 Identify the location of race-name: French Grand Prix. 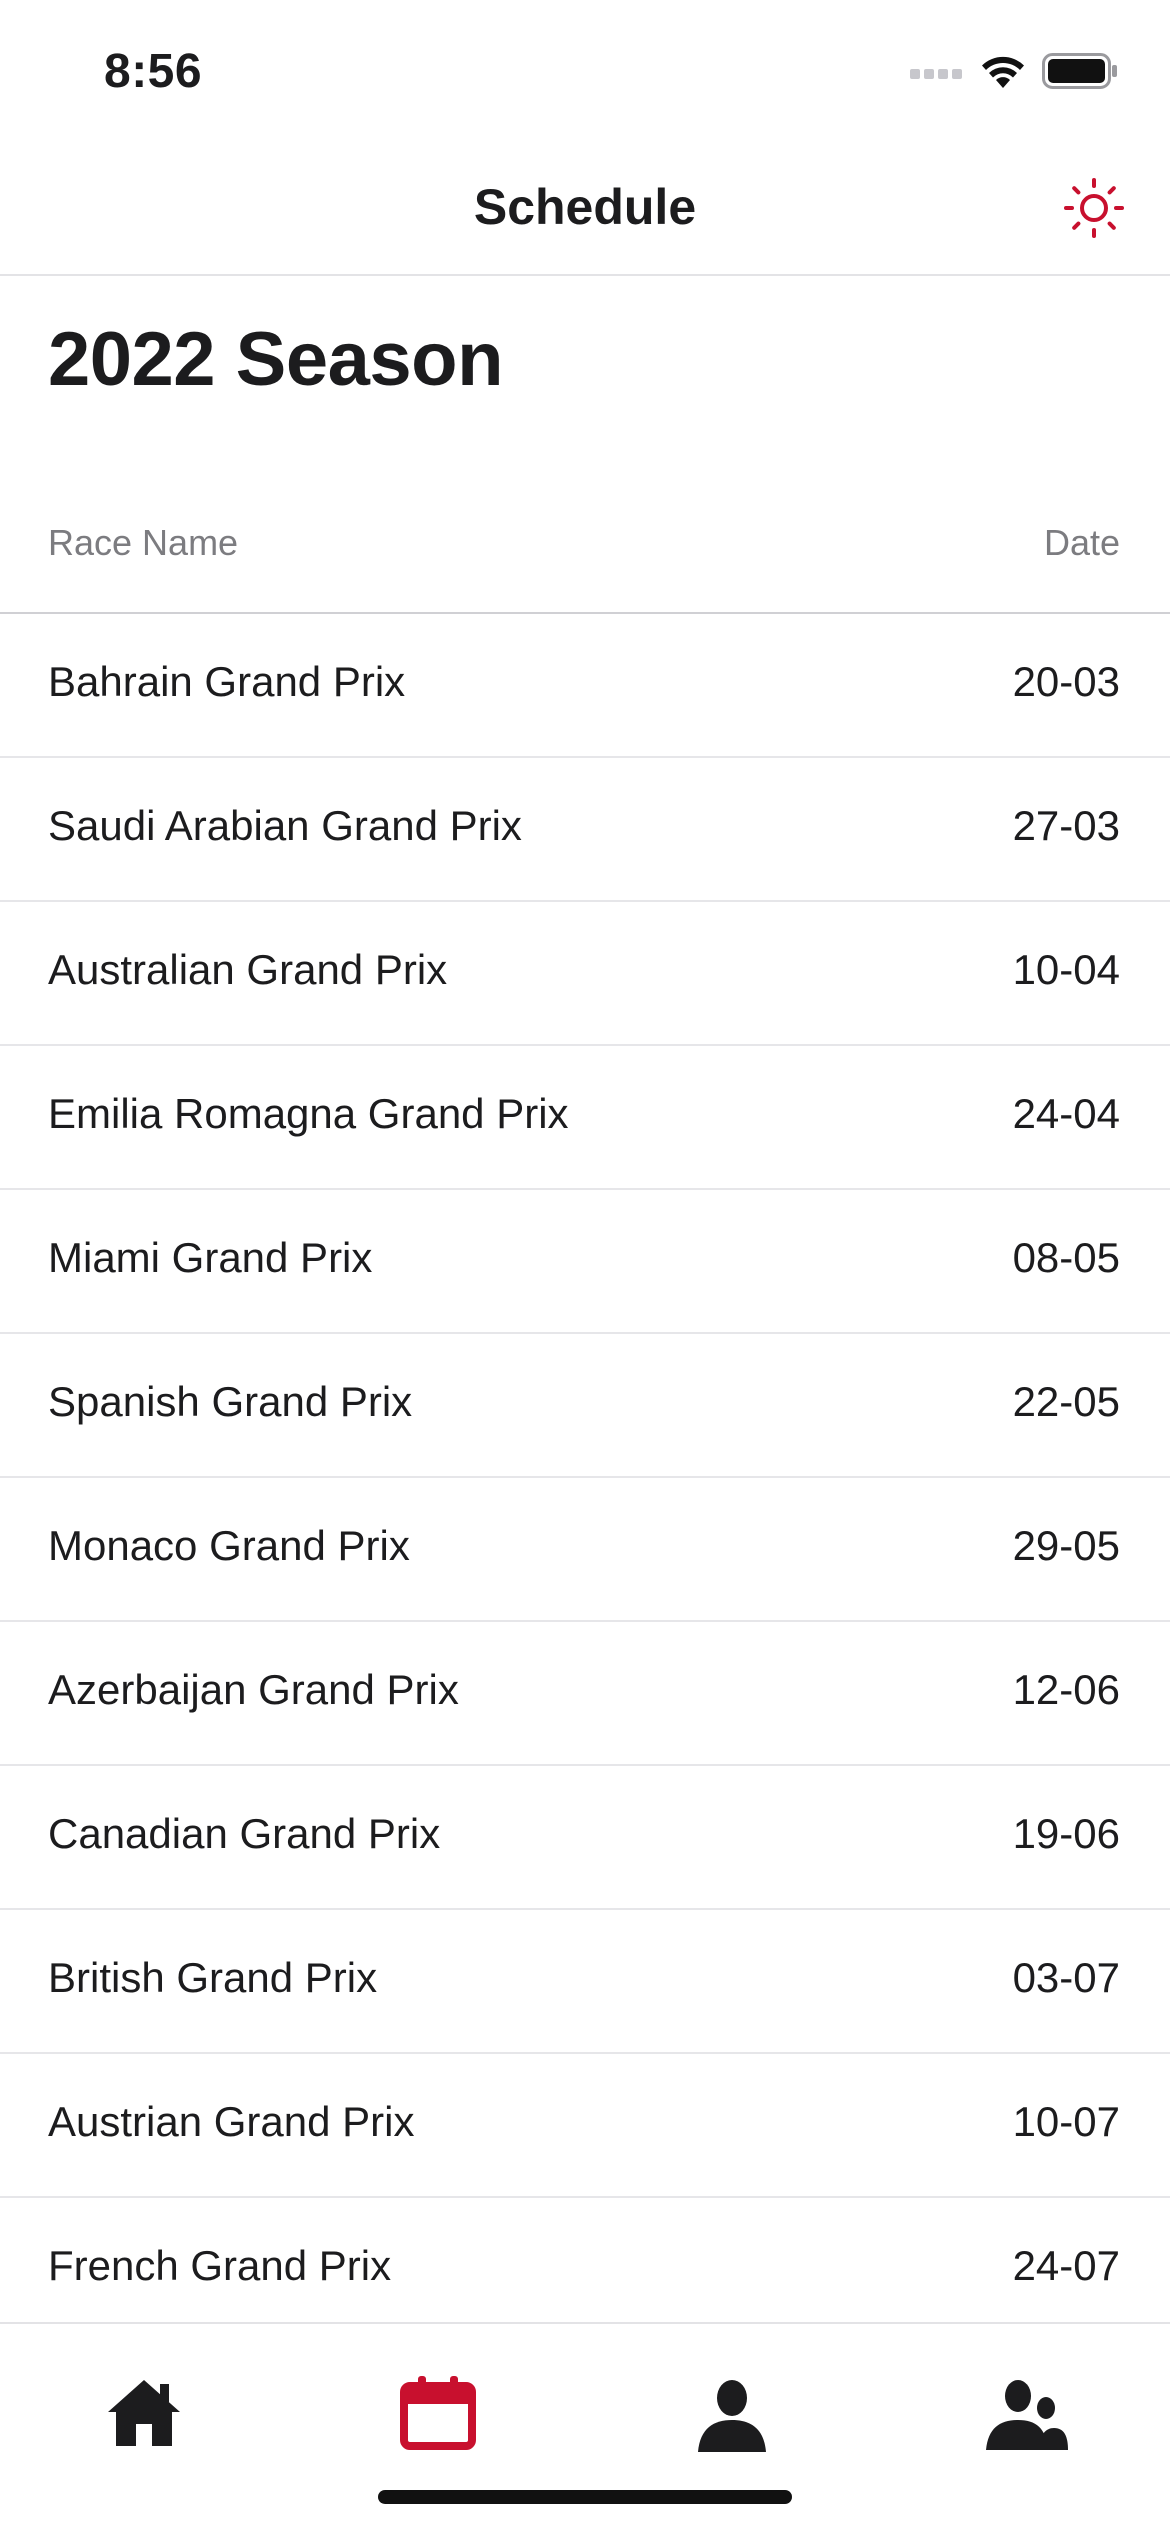
(220, 2265).